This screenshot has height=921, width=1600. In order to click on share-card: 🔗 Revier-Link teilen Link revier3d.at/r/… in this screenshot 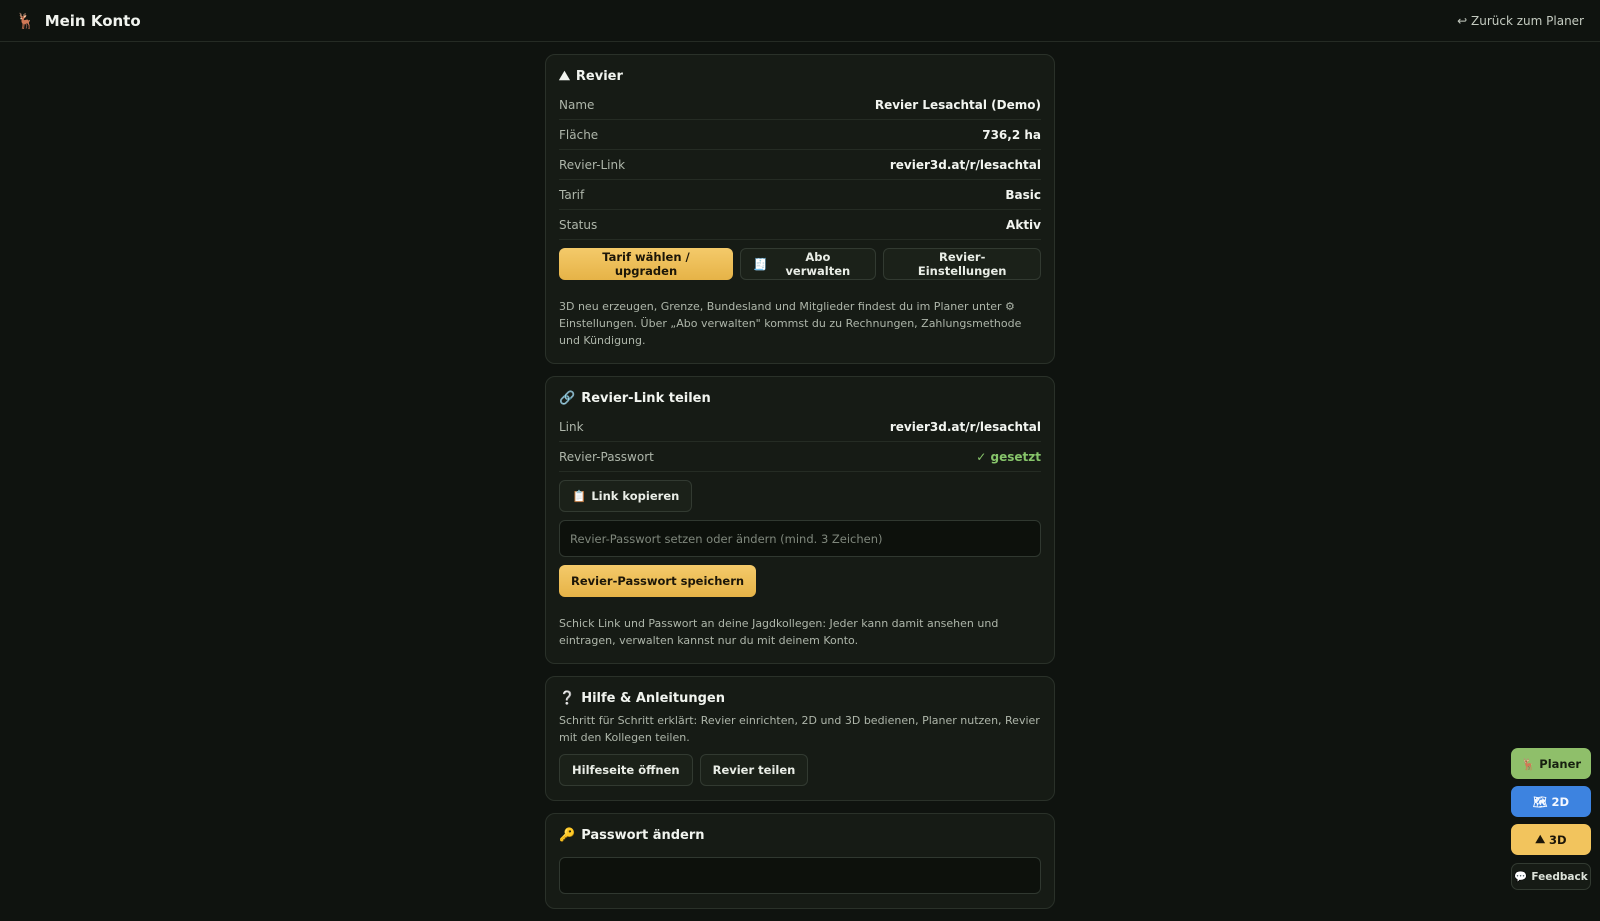, I will do `click(800, 520)`.